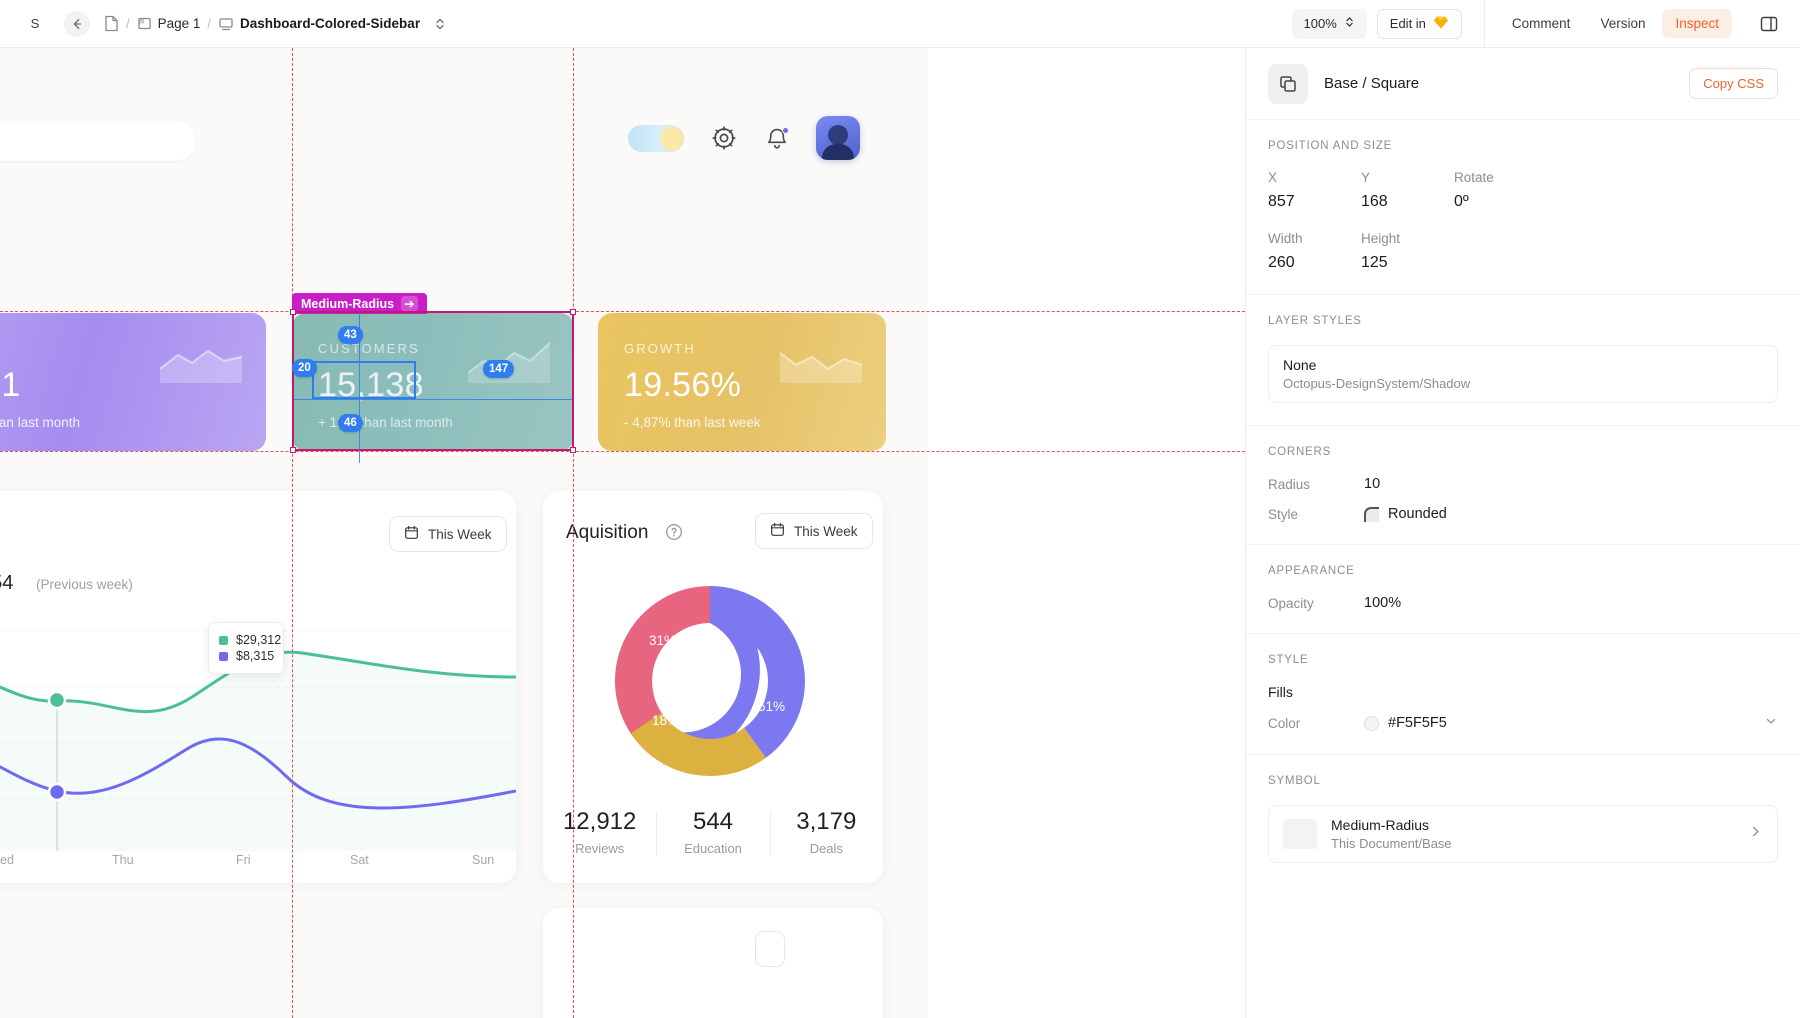  I want to click on layer-style-source: Octopus-DesignSystem/Shadow, so click(1377, 383).